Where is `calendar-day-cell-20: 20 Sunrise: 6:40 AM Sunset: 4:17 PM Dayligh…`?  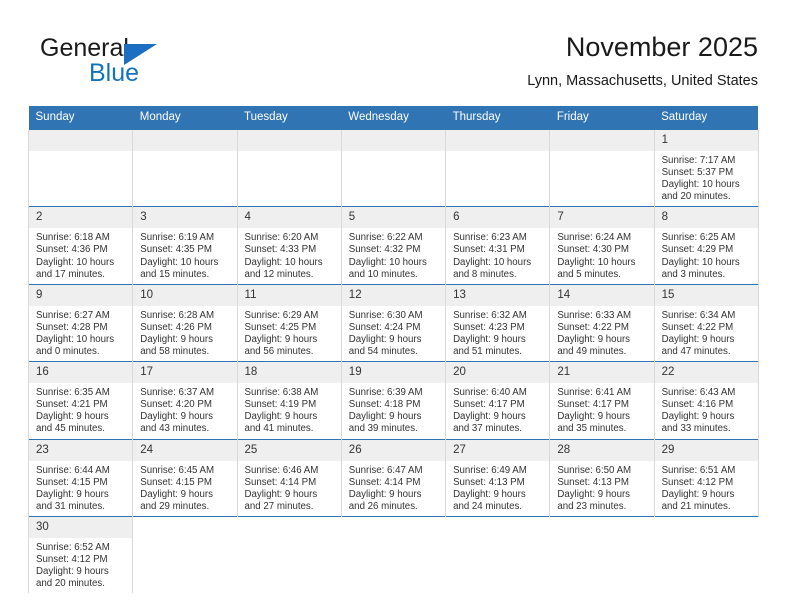 calendar-day-cell-20: 20 Sunrise: 6:40 AM Sunset: 4:17 PM Dayligh… is located at coordinates (498, 400).